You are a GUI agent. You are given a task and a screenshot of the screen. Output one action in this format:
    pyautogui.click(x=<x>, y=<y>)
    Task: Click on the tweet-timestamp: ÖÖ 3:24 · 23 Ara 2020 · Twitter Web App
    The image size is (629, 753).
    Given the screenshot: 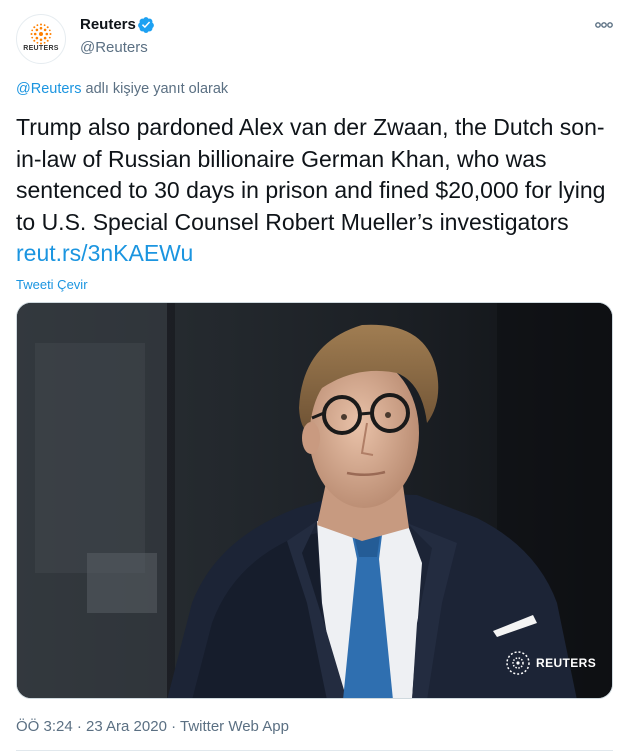 What is the action you would take?
    pyautogui.click(x=152, y=726)
    